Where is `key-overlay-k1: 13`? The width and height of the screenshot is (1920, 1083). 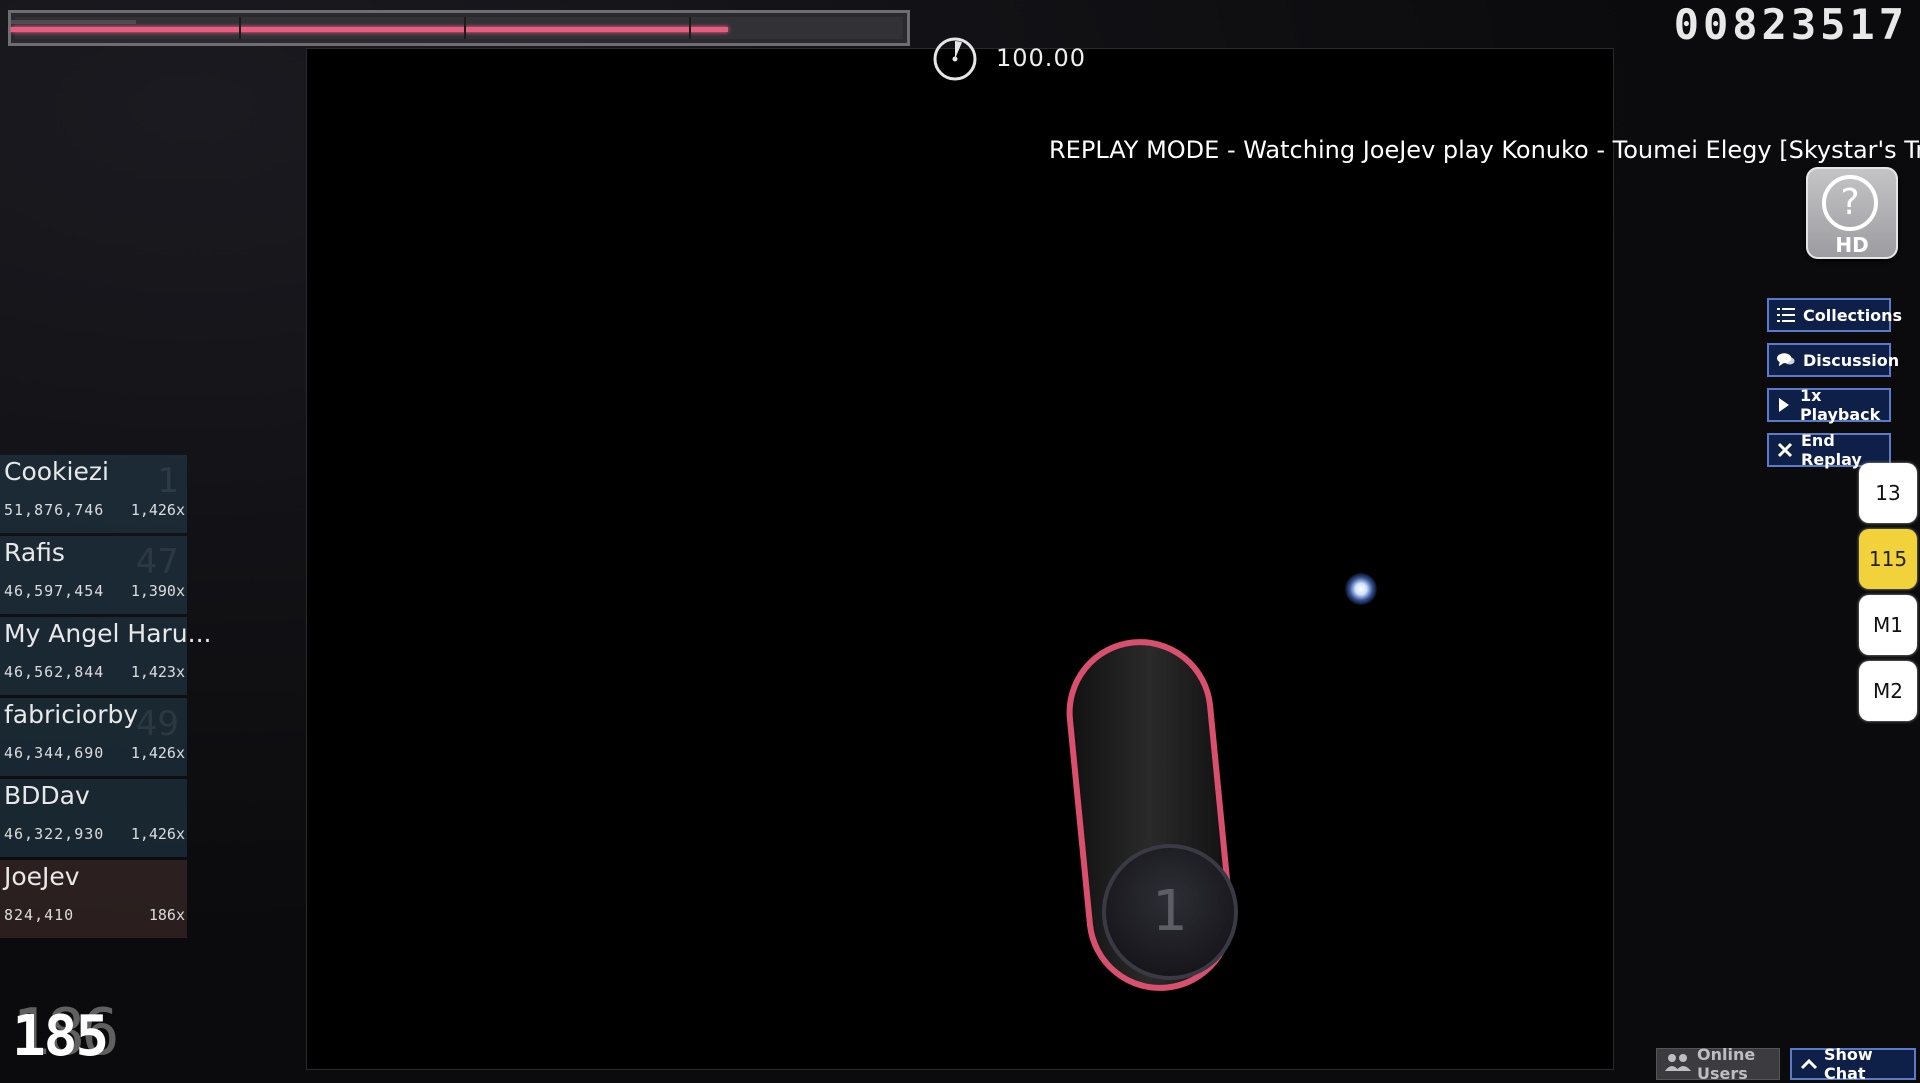
key-overlay-k1: 13 is located at coordinates (1888, 493).